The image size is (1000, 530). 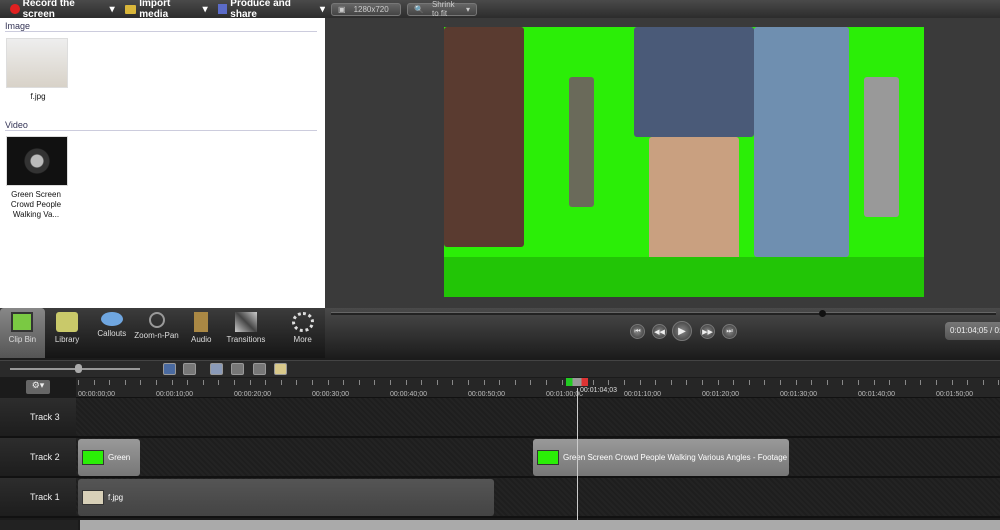 I want to click on ruler-tick-label: 00:01:30;00, so click(x=798, y=394).